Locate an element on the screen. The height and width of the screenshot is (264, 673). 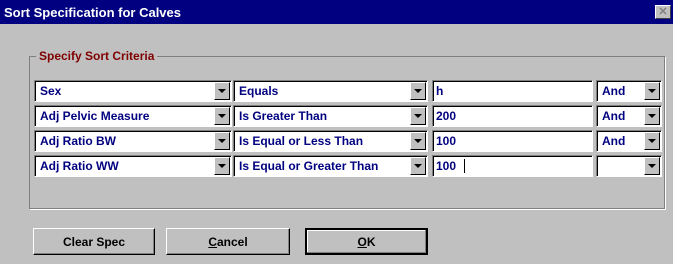
ok-label: K is located at coordinates (371, 242).